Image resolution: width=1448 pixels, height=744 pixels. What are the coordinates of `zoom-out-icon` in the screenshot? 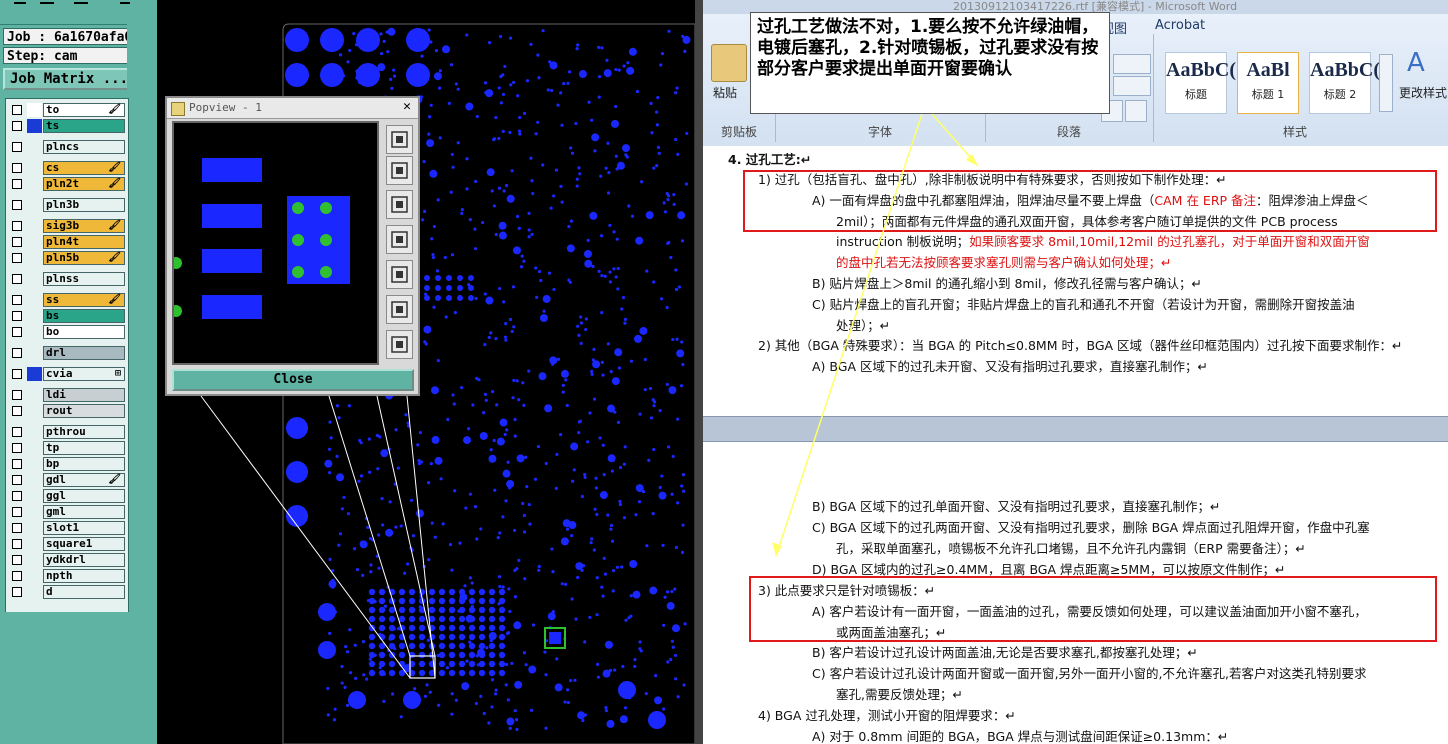 It's located at (399, 309).